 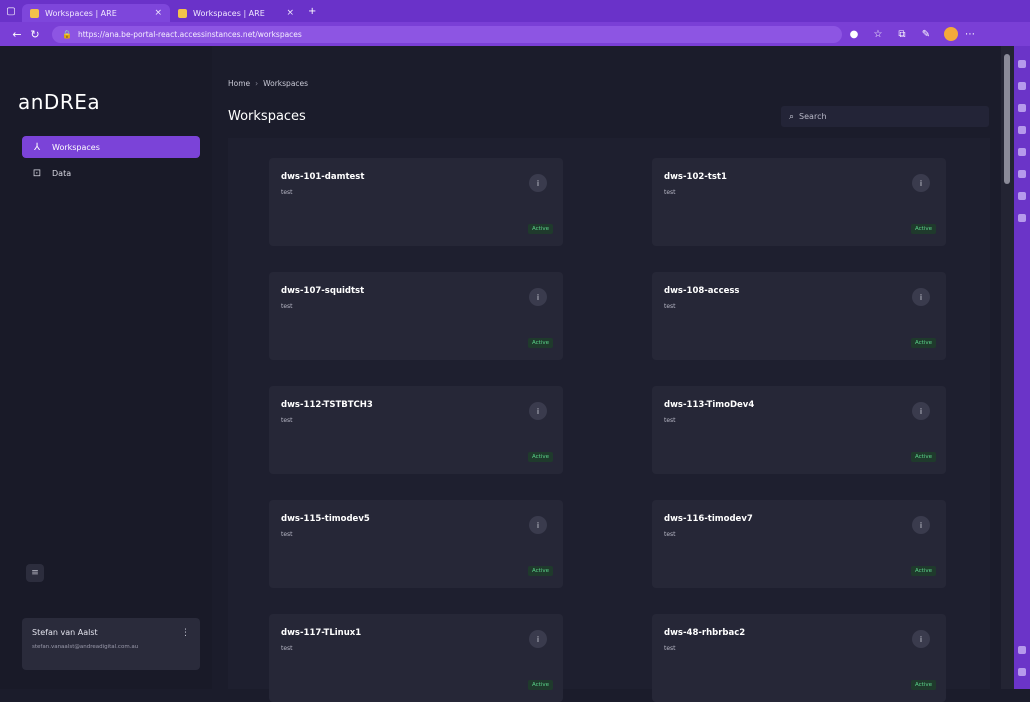 What do you see at coordinates (951, 34) in the screenshot?
I see `profile-avatar-icon` at bounding box center [951, 34].